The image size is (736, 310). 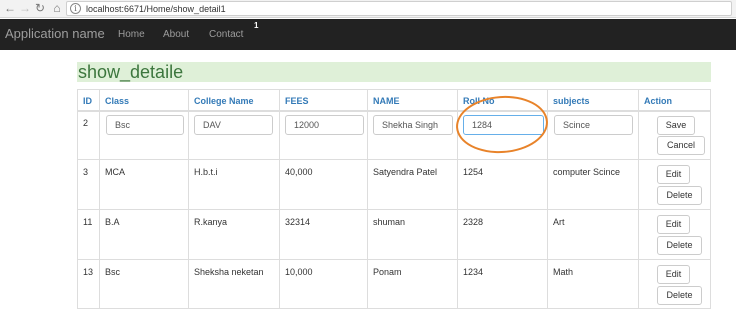 I want to click on row-subject: Art, so click(x=559, y=222).